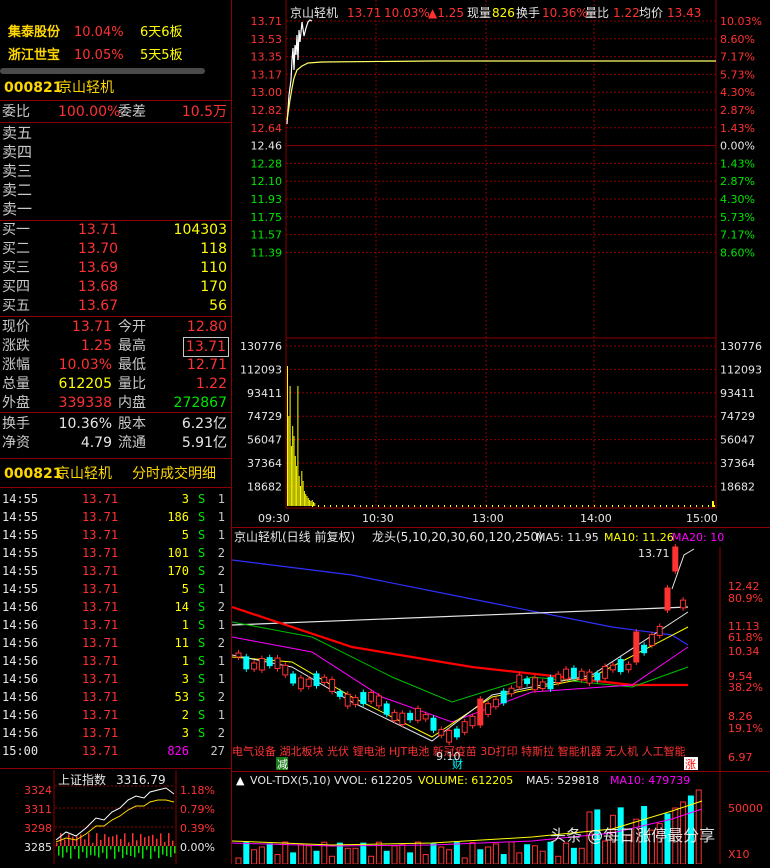 The width and height of the screenshot is (770, 868). I want to click on sell-level-label: 卖三, so click(17, 171).